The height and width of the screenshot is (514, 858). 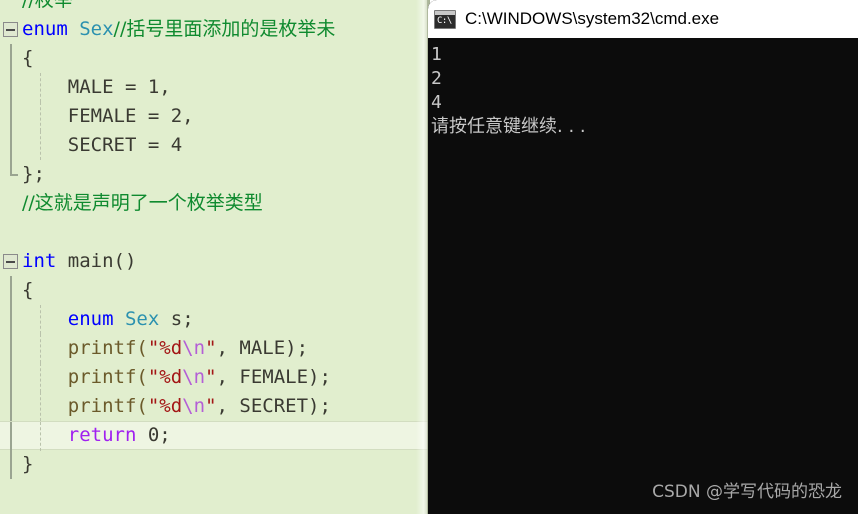 I want to click on code-token-comment: //这就是声明了一个枚举类型, so click(x=142, y=203).